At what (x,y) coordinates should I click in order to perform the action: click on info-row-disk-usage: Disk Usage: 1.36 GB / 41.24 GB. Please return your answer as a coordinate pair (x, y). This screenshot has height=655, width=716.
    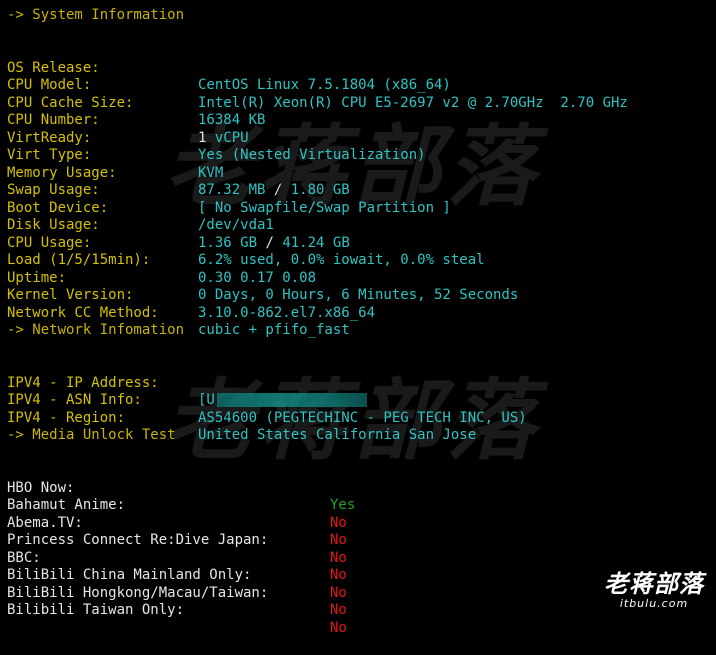
    Looking at the image, I should click on (358, 225).